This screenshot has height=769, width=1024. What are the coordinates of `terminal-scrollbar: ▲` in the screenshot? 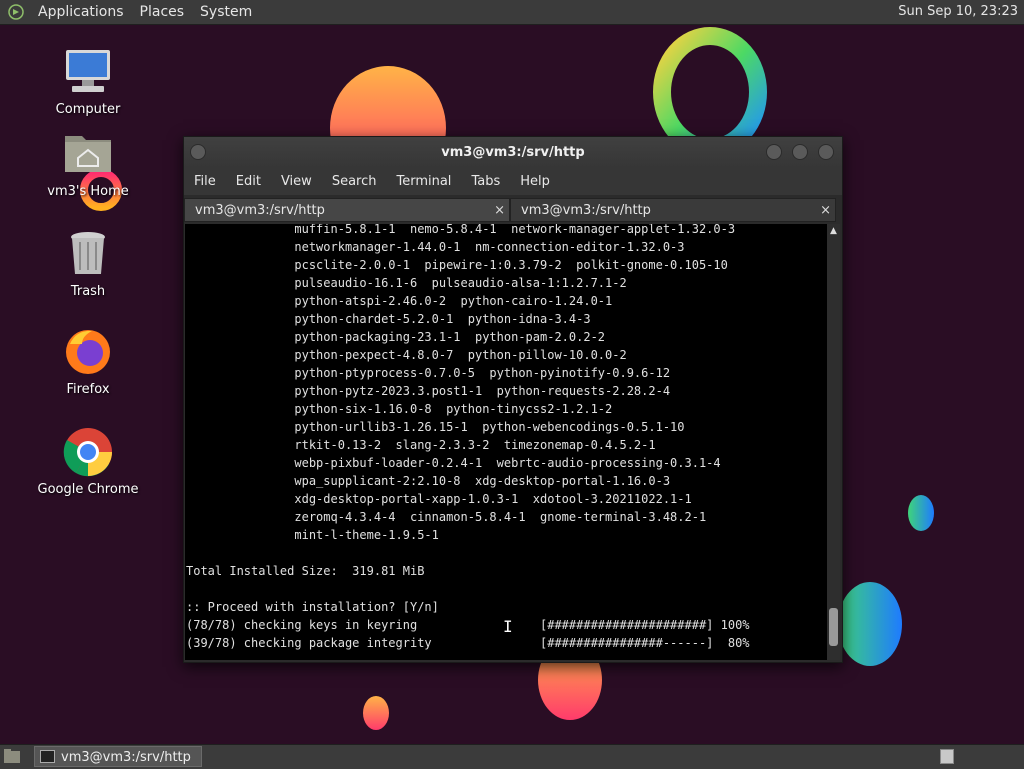 It's located at (833, 442).